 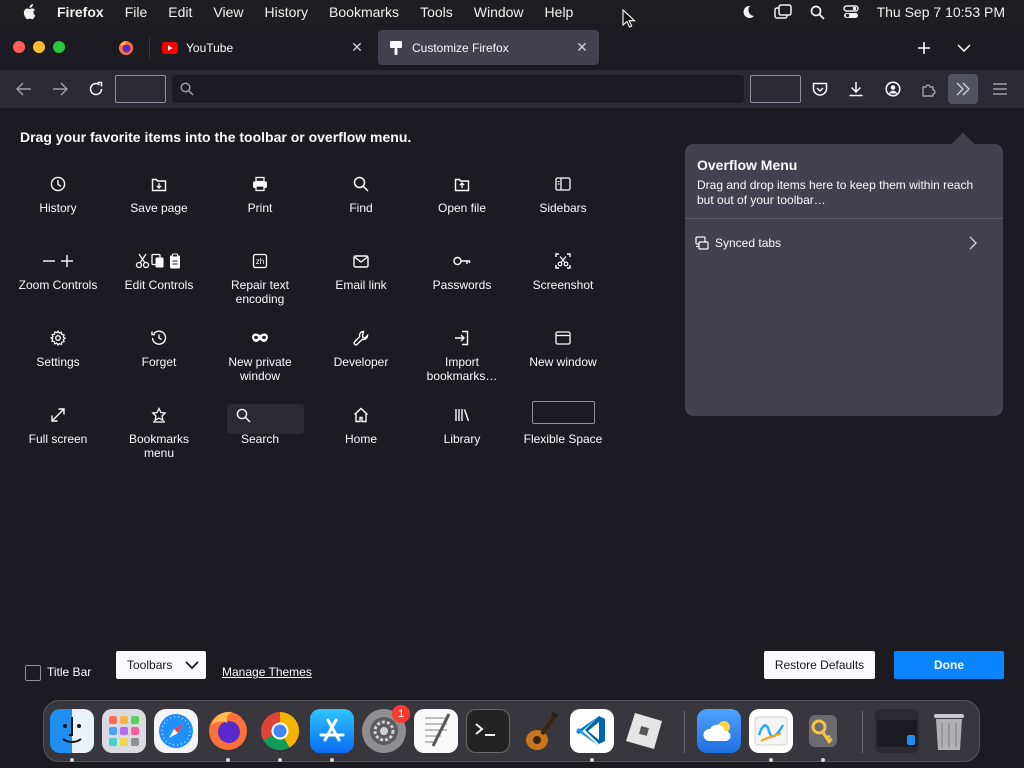 What do you see at coordinates (159, 338) in the screenshot?
I see `forget-icon` at bounding box center [159, 338].